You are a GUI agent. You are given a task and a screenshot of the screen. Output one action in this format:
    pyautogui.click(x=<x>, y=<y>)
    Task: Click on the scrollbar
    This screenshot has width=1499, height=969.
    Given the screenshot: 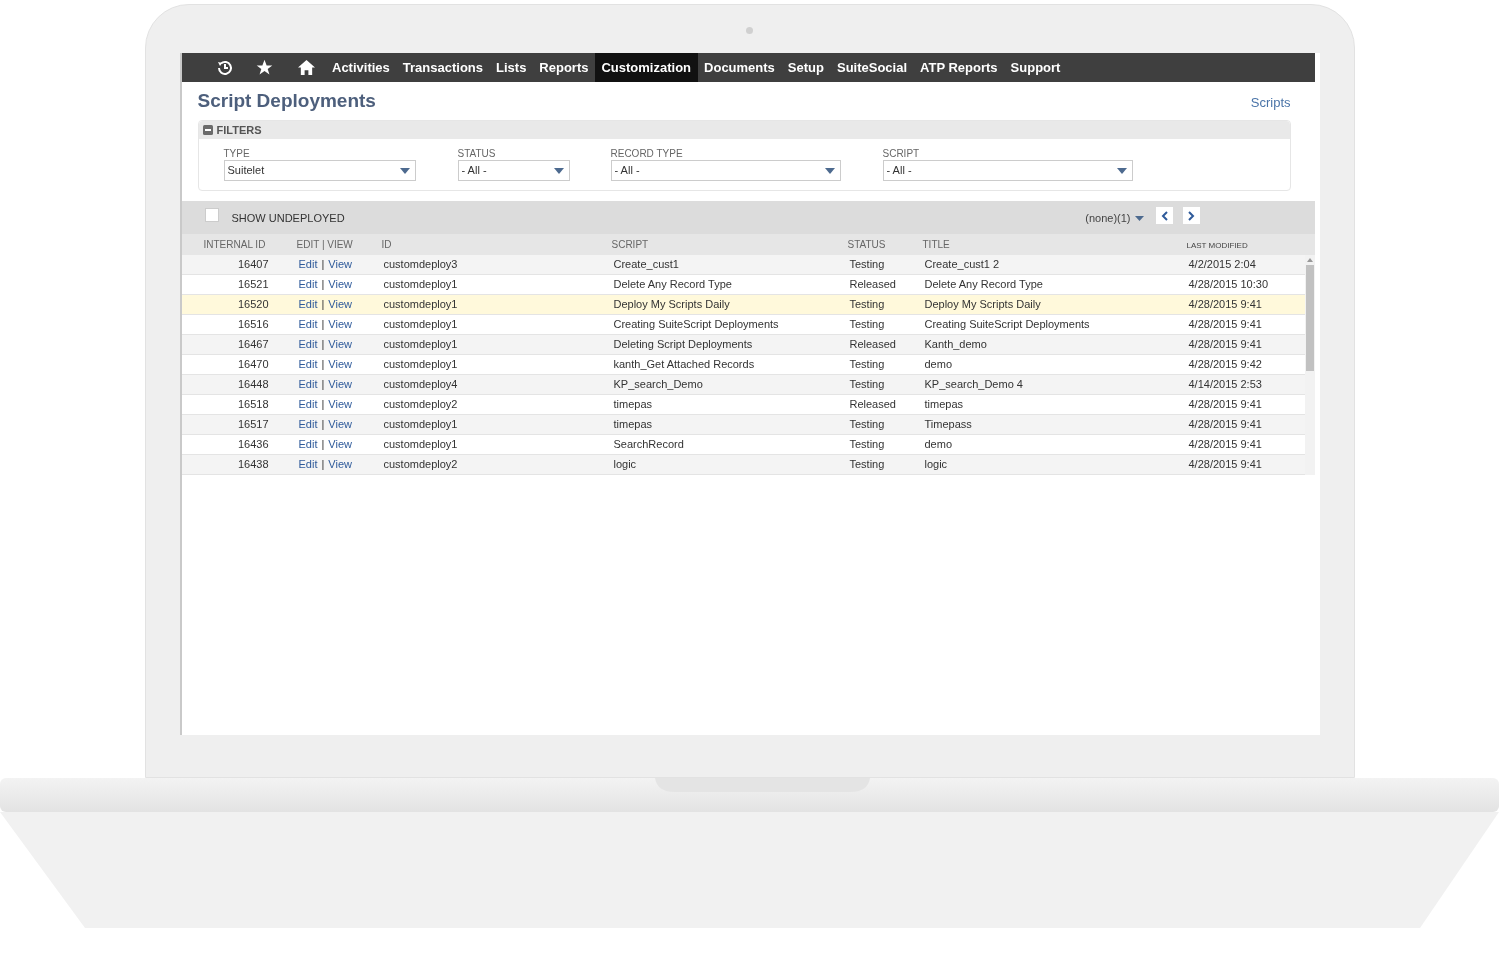 What is the action you would take?
    pyautogui.click(x=1309, y=365)
    